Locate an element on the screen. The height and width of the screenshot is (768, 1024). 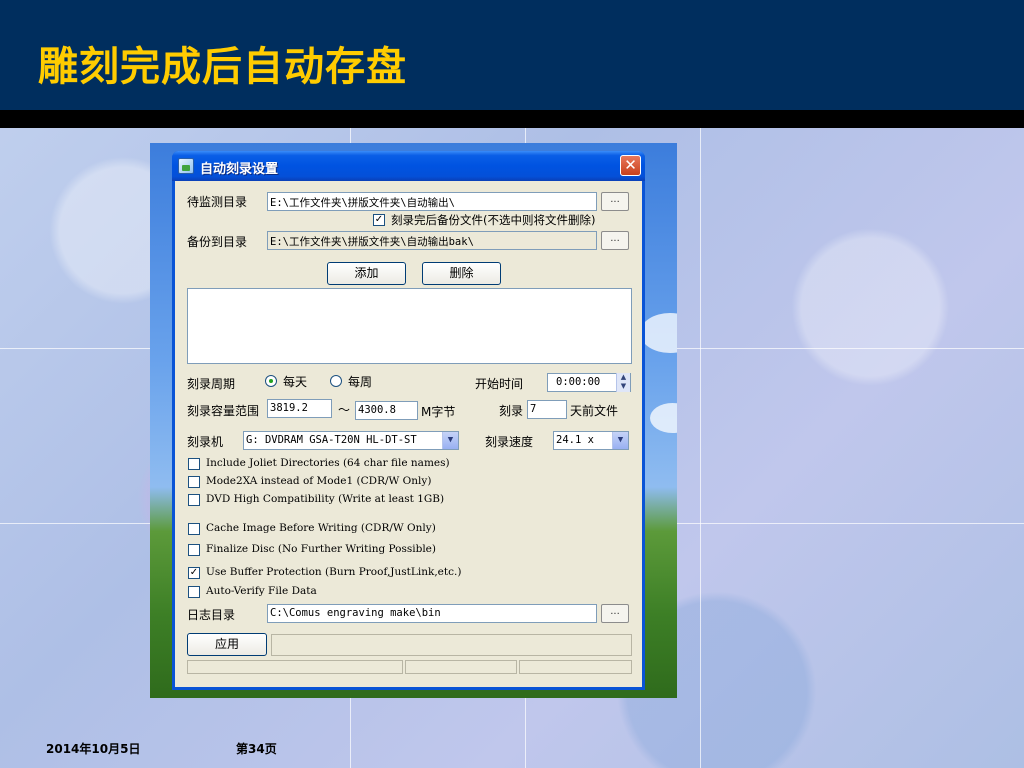
cycle-daily-radio is located at coordinates (271, 381).